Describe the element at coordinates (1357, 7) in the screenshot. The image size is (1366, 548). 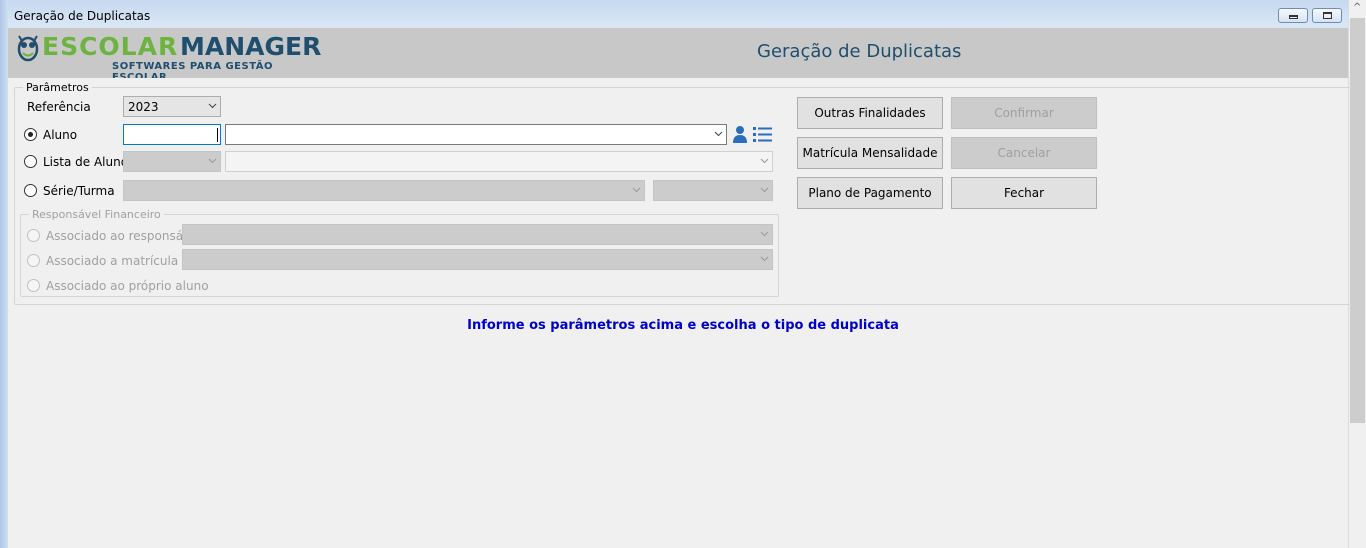
I see `scroll-up-icon: ^` at that location.